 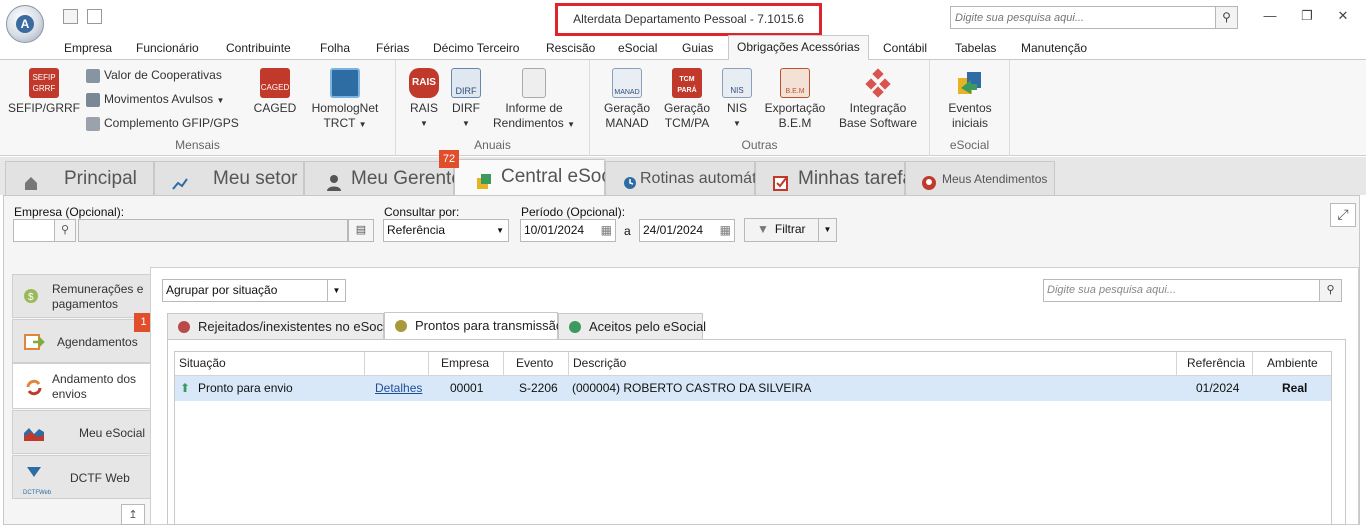 I want to click on menu-empresa: Empresa, so click(x=88, y=50).